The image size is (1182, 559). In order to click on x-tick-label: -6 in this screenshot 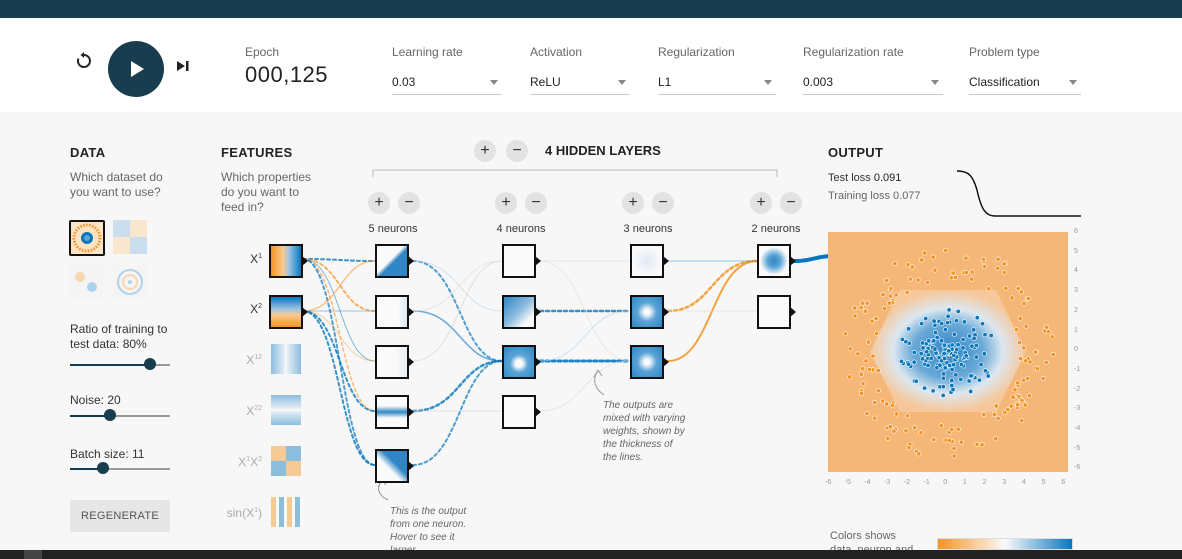, I will do `click(828, 482)`.